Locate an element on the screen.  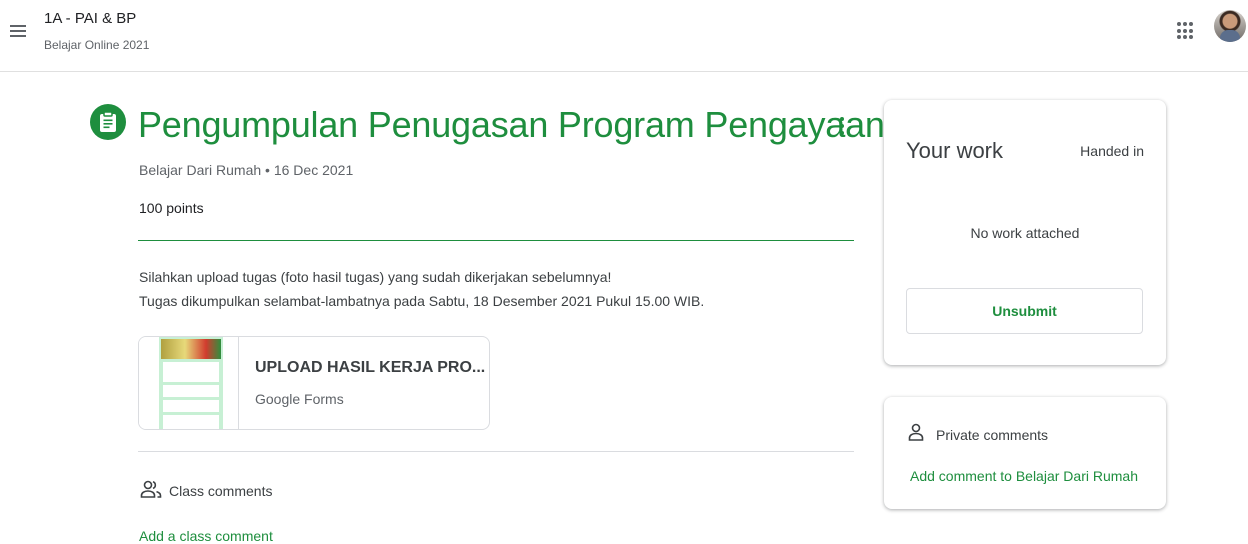
attachment-type: Google Forms is located at coordinates (299, 399).